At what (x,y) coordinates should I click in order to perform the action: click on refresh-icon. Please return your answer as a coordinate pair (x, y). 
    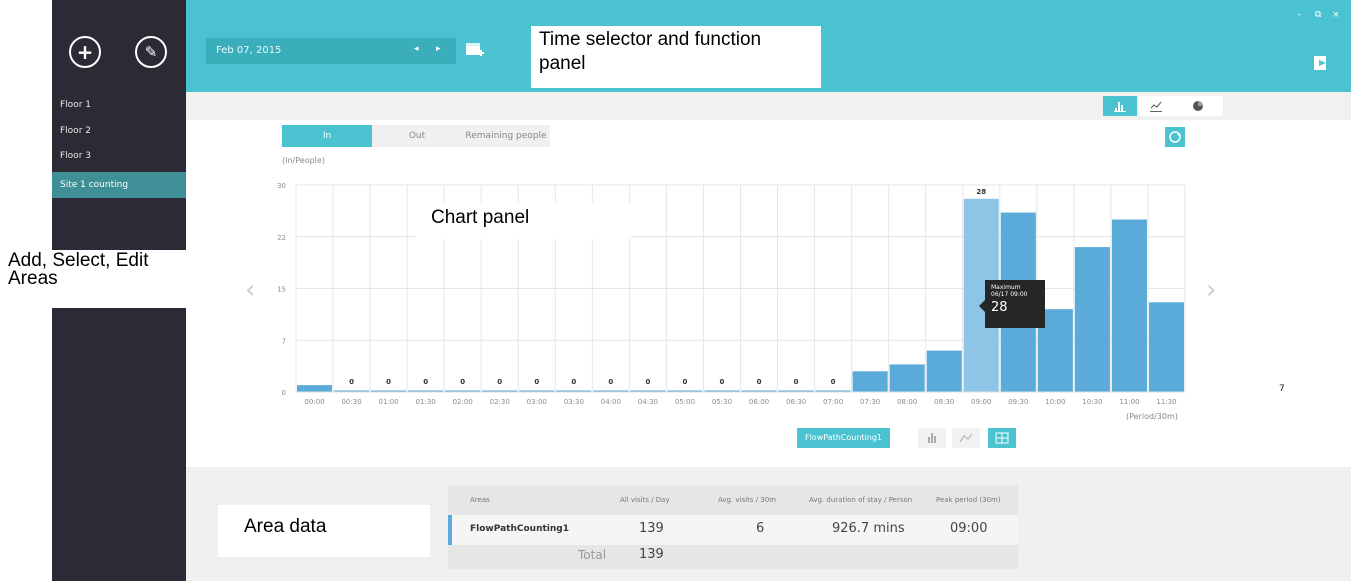
    Looking at the image, I should click on (1175, 137).